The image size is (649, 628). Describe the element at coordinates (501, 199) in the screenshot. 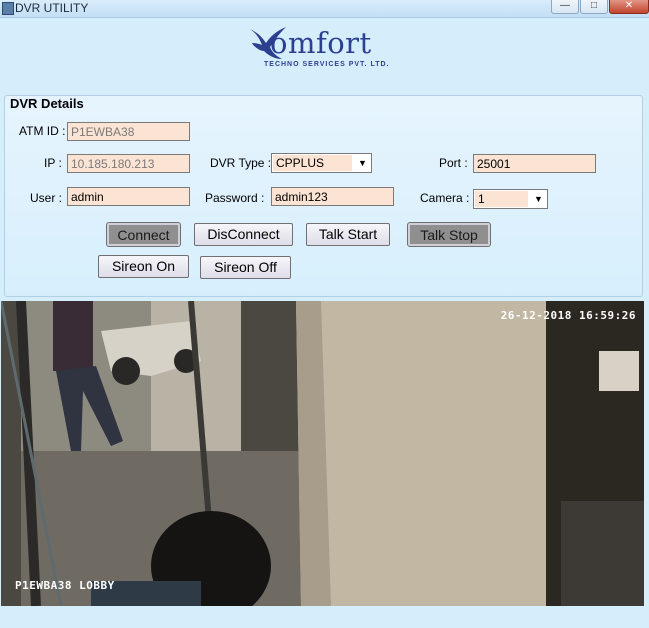

I see `camera-value: 1` at that location.